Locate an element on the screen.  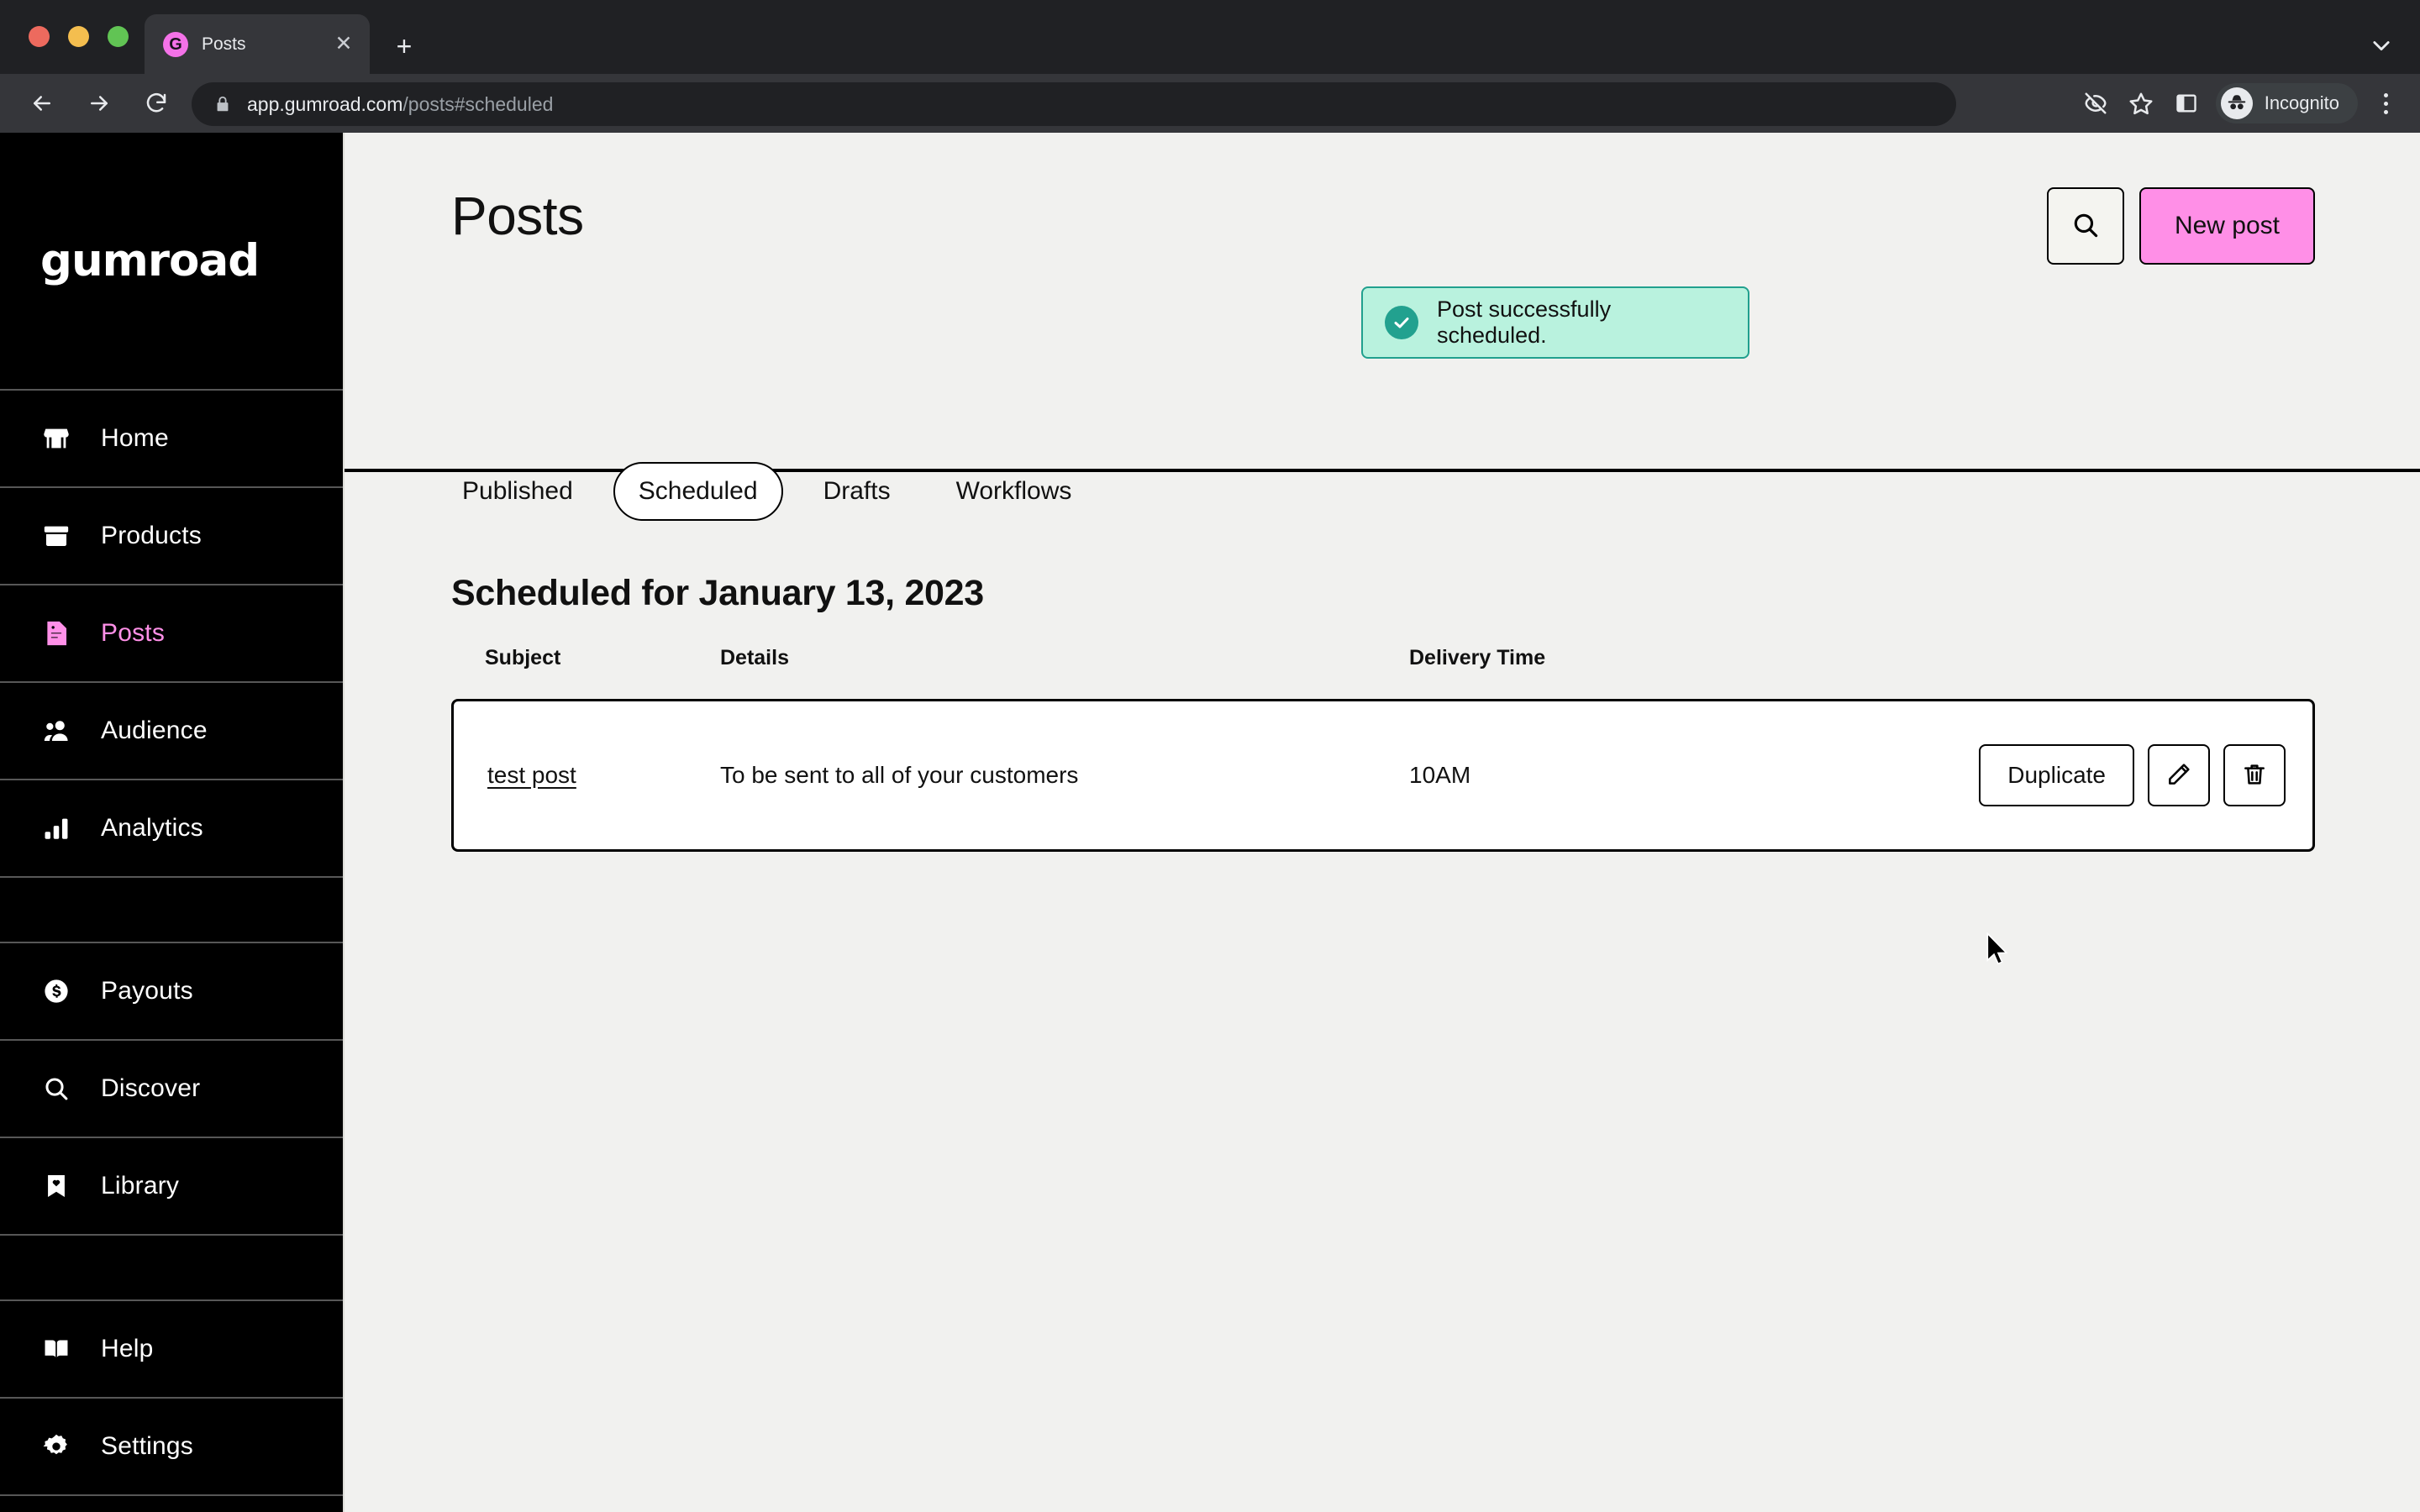
page-title: Posts is located at coordinates (517, 216).